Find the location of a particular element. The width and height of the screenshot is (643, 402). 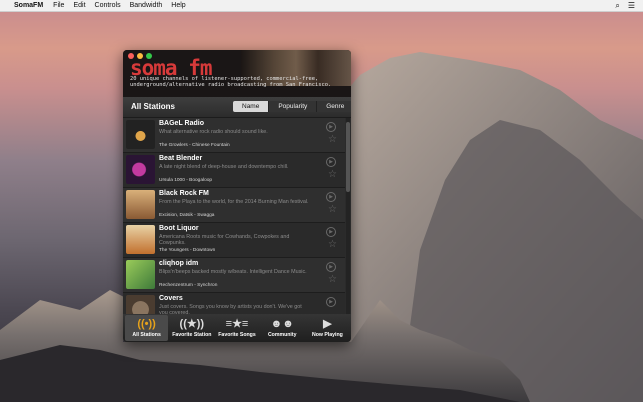

scrollbar-knob is located at coordinates (348, 157).